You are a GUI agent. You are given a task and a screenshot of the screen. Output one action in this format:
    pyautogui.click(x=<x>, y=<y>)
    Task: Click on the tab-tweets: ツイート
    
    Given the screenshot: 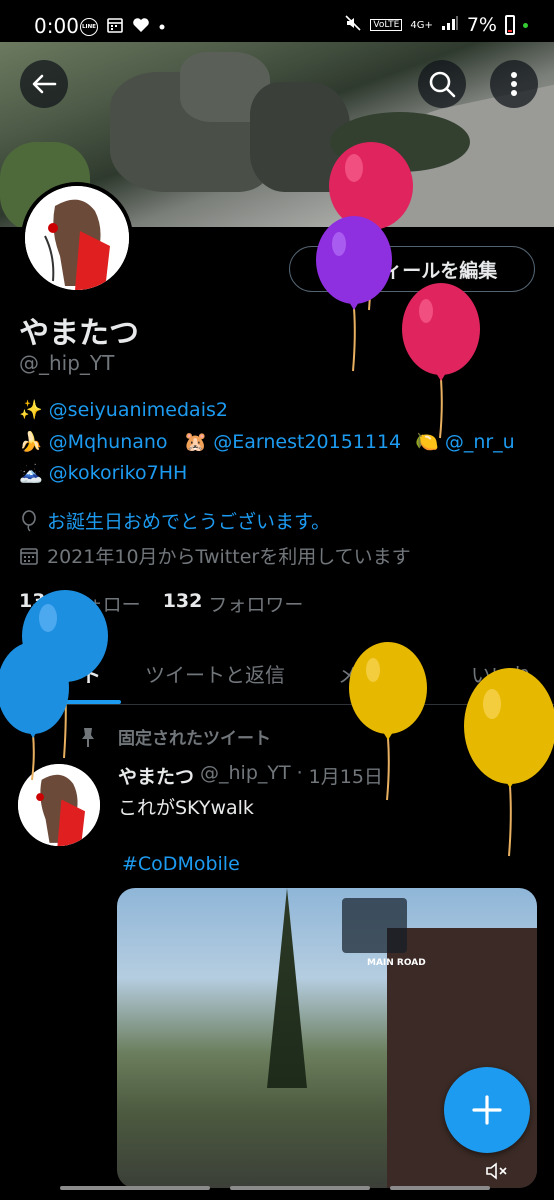 What is the action you would take?
    pyautogui.click(x=61, y=673)
    